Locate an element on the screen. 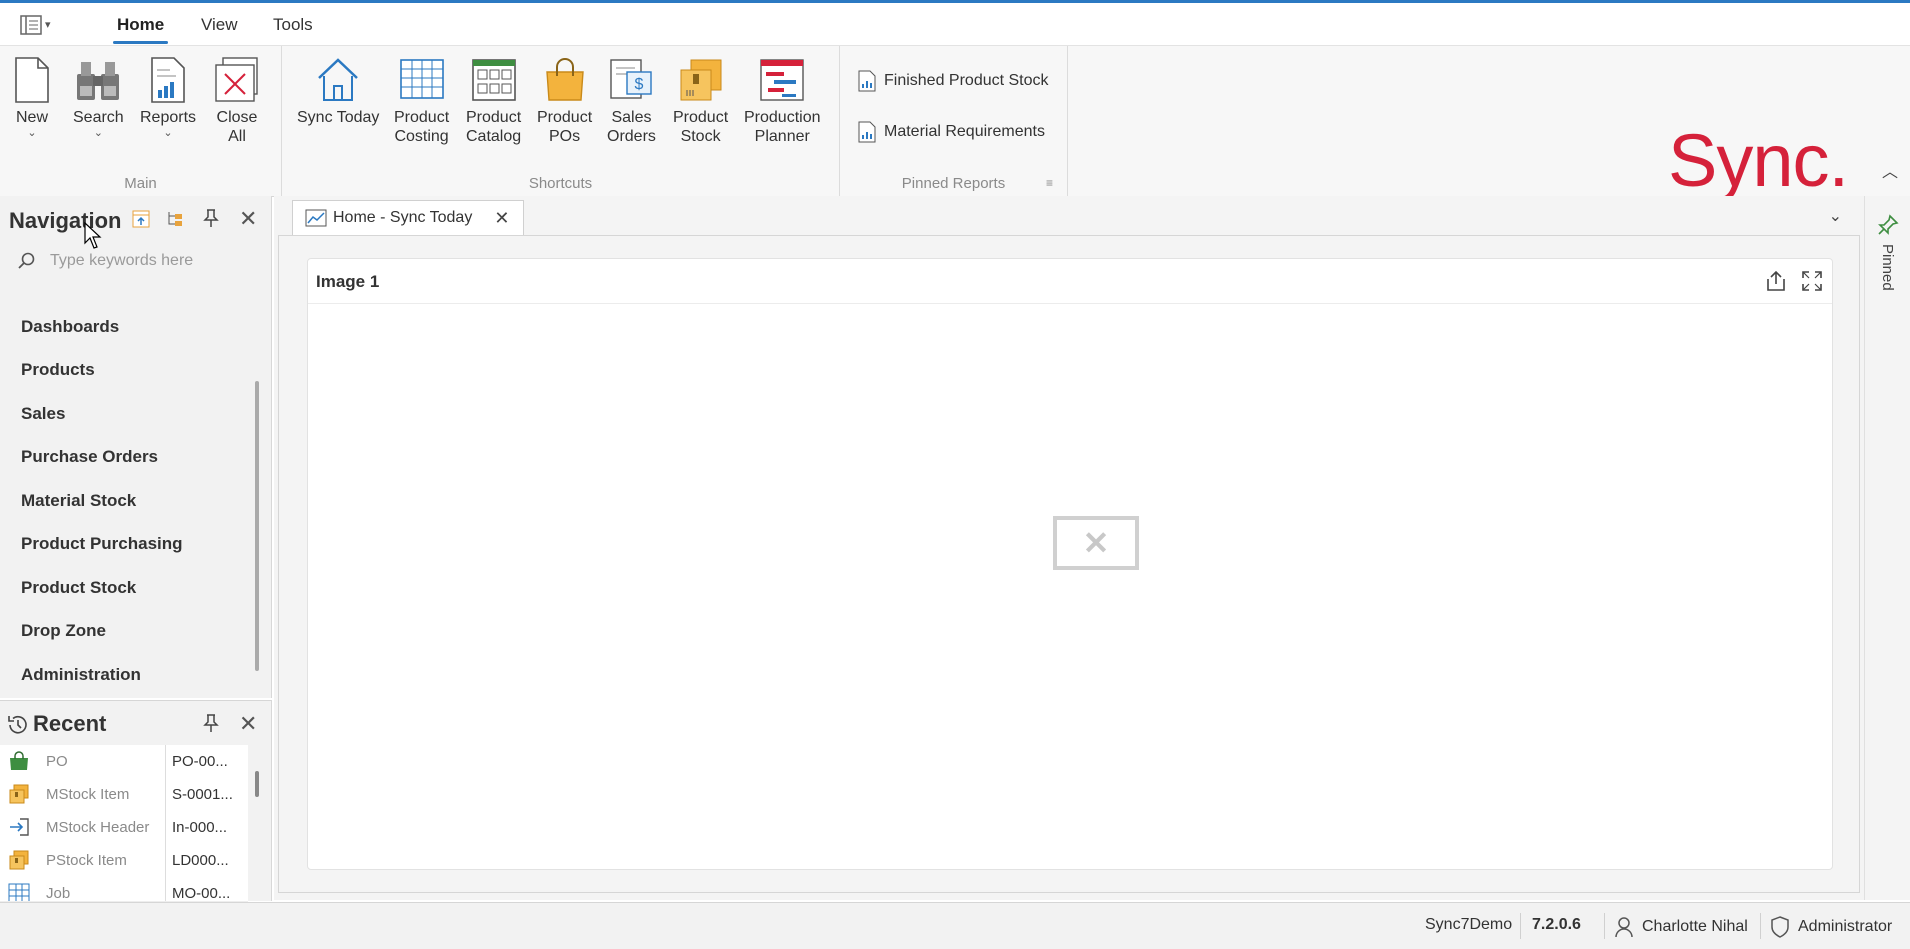 This screenshot has height=949, width=1910. shopping-bag-icon is located at coordinates (564, 79).